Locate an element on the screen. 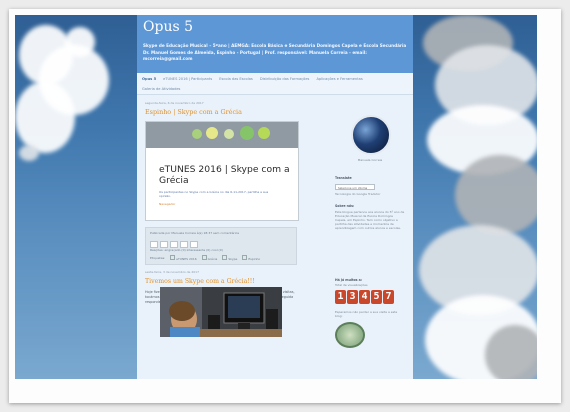 This screenshot has width=570, height=412. counter-digit: 3 is located at coordinates (352, 297).